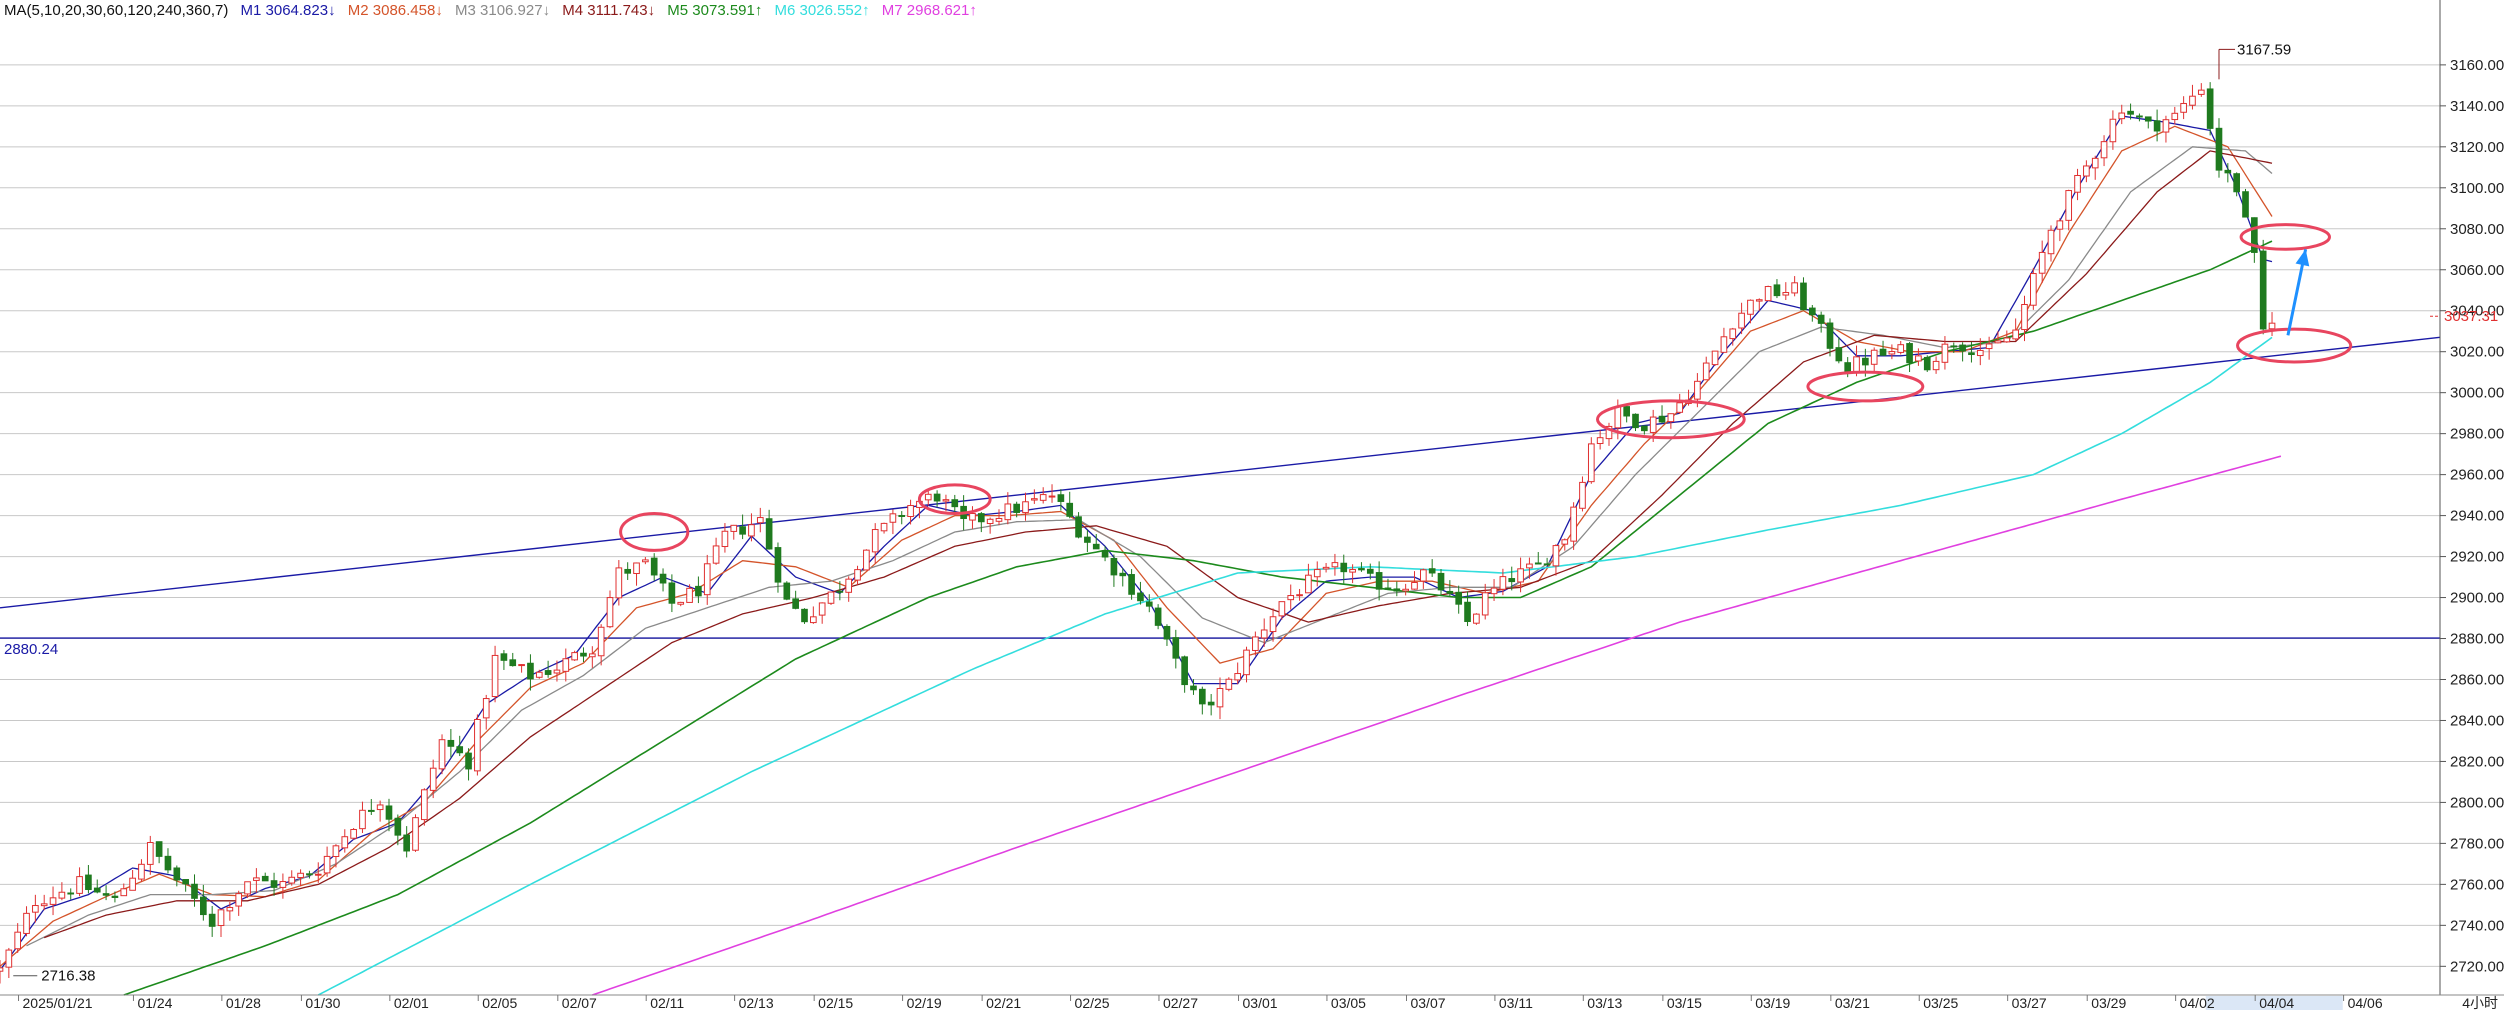 The height and width of the screenshot is (1010, 2504). What do you see at coordinates (2477, 393) in the screenshot?
I see `y-tick-label: 3000.00` at bounding box center [2477, 393].